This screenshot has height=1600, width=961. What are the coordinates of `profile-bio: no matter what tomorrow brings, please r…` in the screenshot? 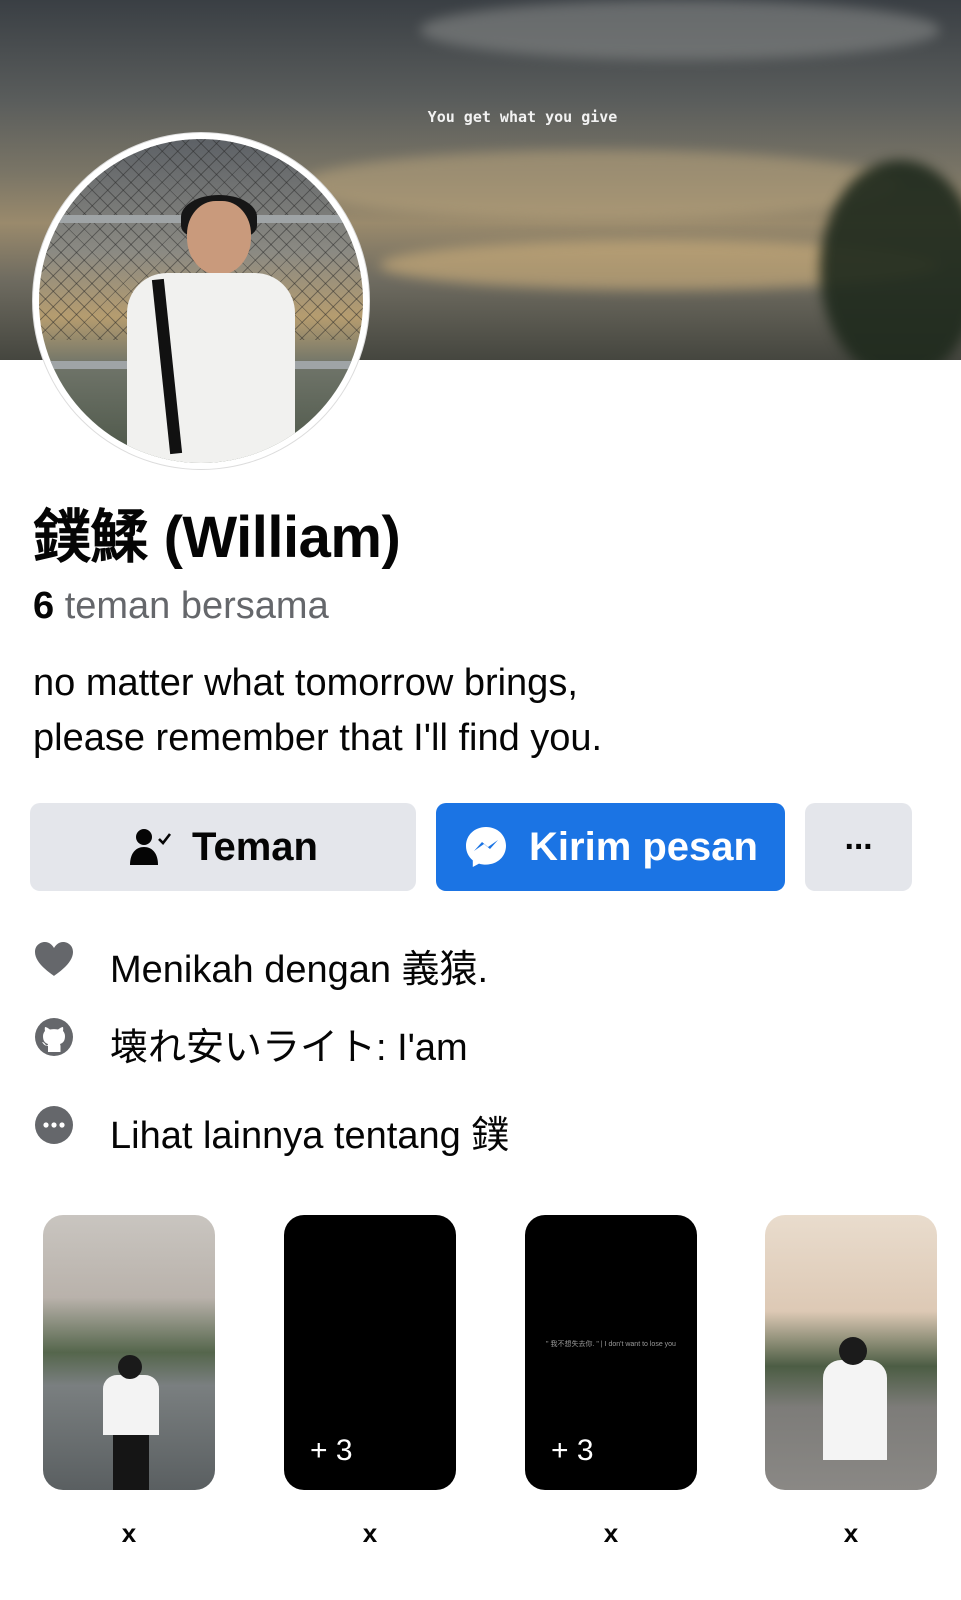 It's located at (317, 711).